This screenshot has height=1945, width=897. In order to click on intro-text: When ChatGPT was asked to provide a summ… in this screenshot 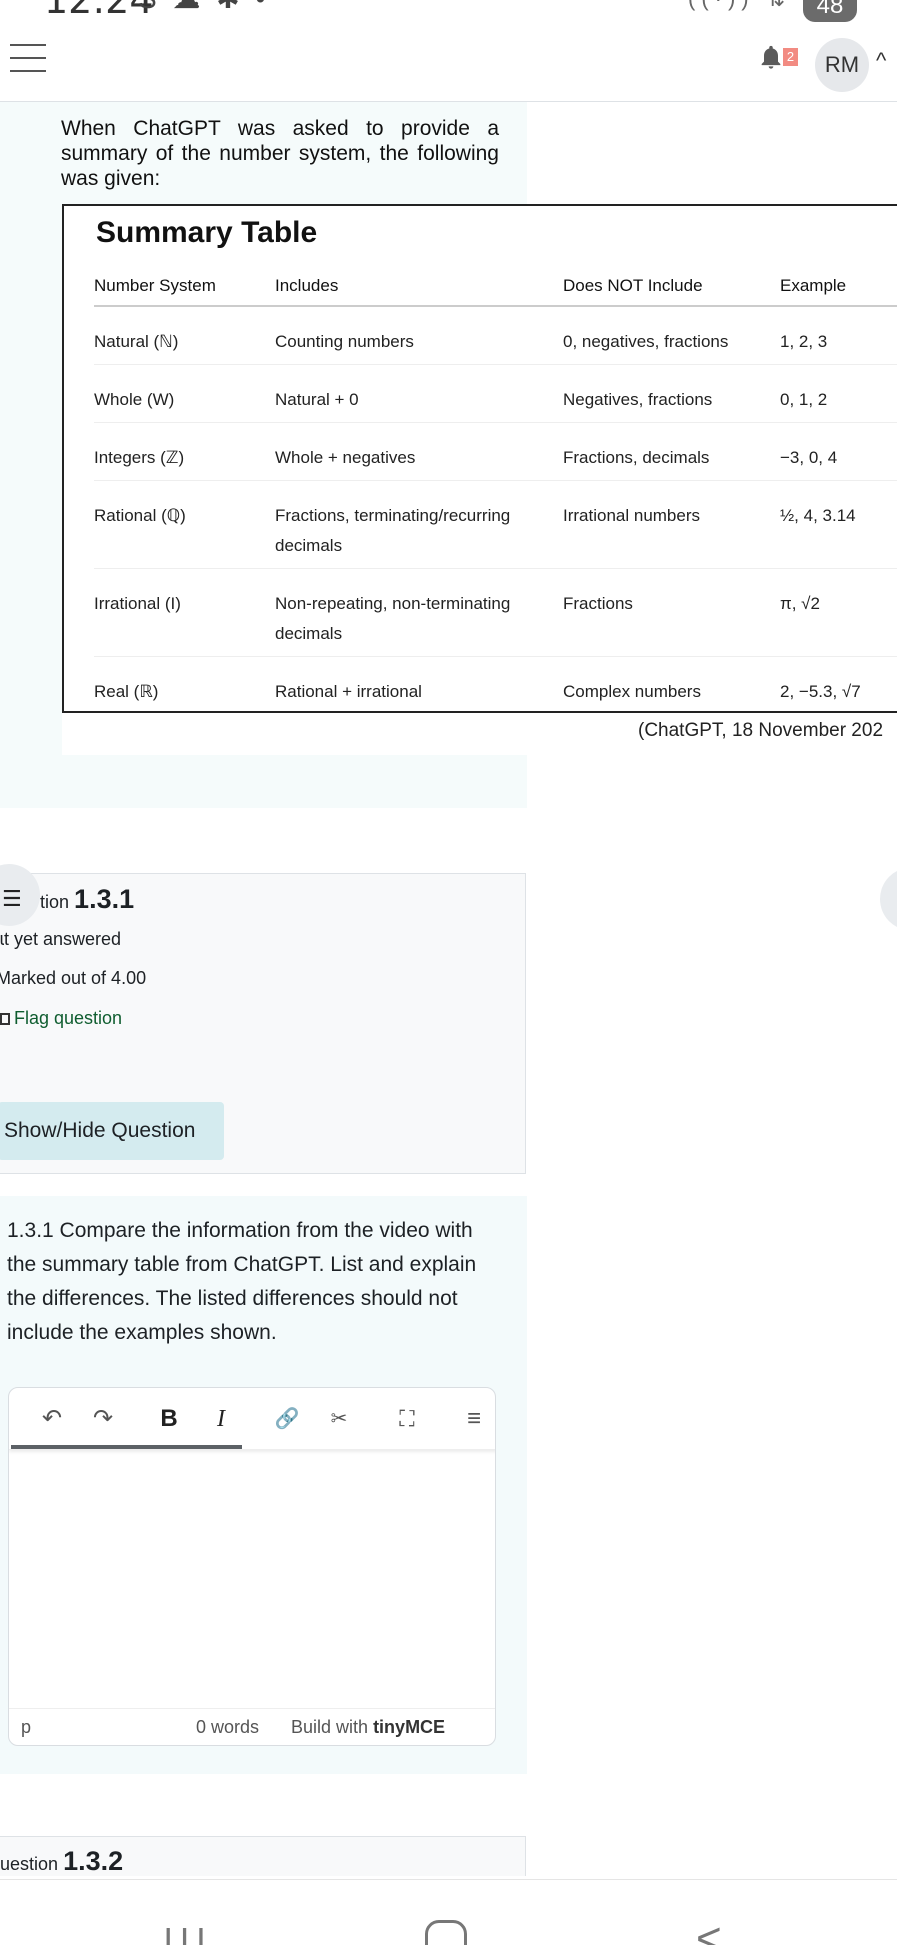, I will do `click(280, 153)`.